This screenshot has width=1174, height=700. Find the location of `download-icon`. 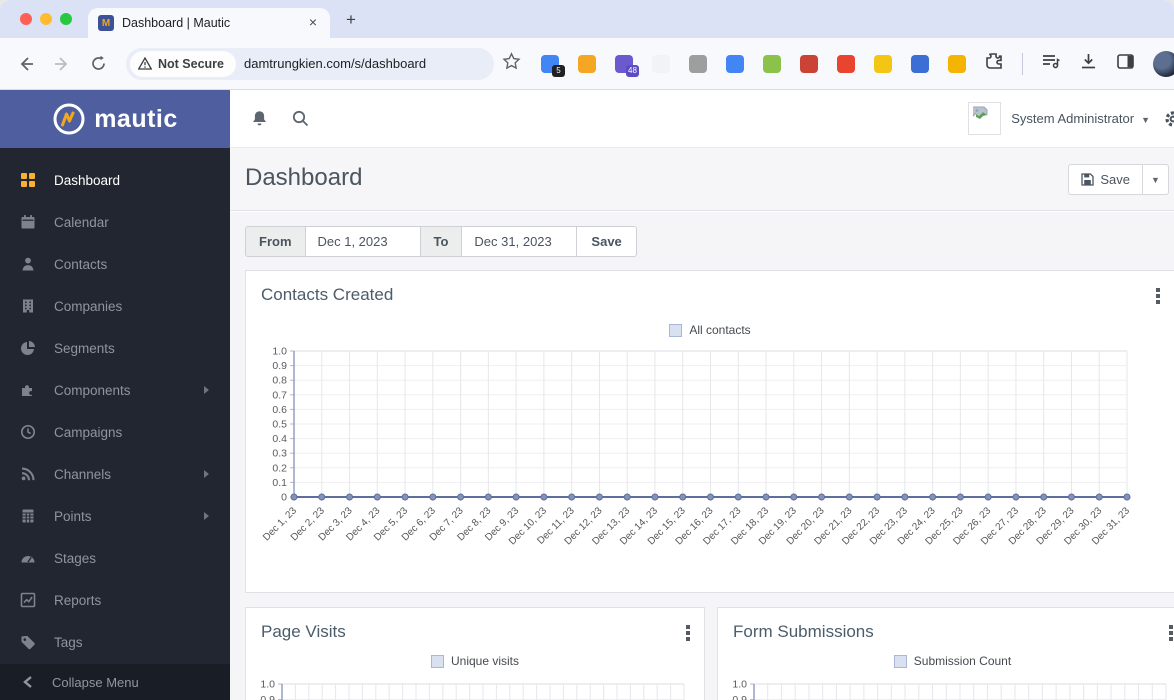

download-icon is located at coordinates (1088, 64).